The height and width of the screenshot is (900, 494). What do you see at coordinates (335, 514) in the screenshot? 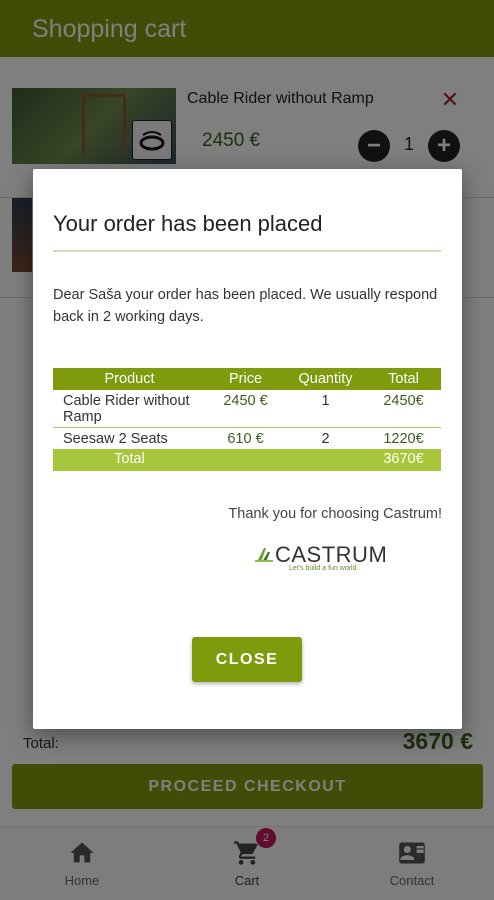
I see `thank-you-text: Thank you for choosing Castrum!` at bounding box center [335, 514].